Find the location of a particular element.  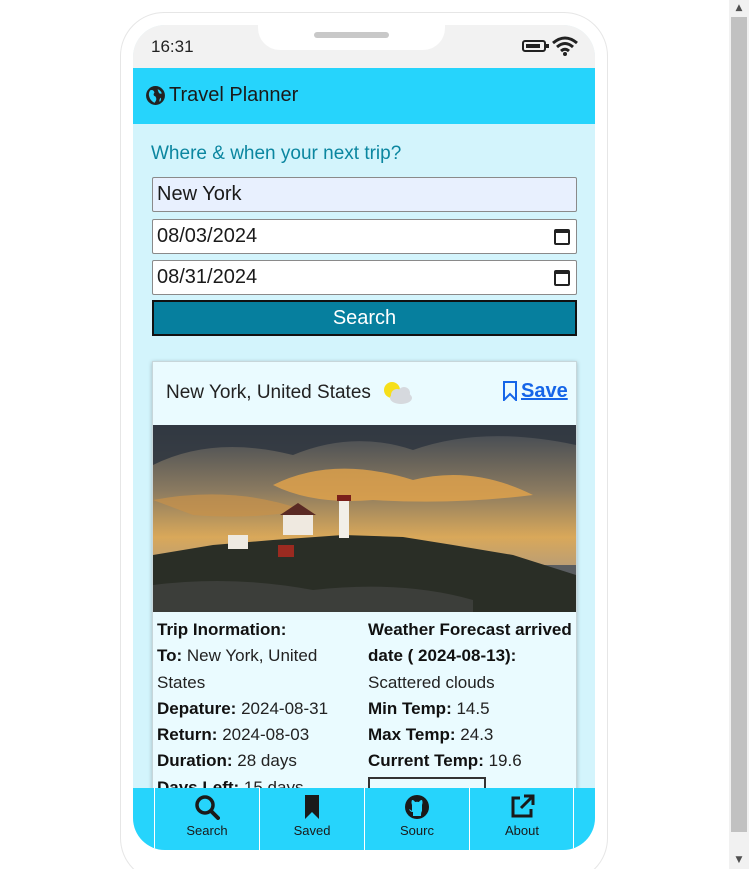

trip-info-title: Trip Inormation: is located at coordinates (222, 629).